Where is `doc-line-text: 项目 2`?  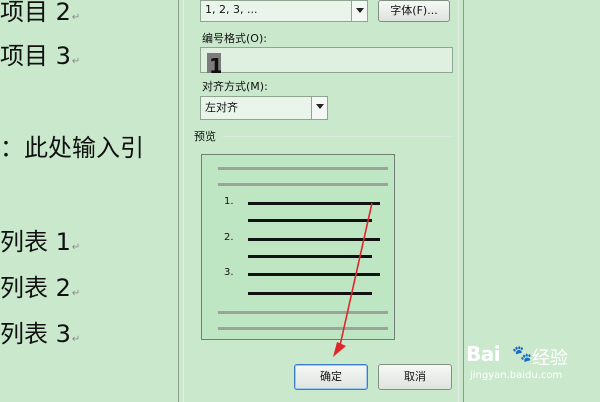 doc-line-text: 项目 2 is located at coordinates (35, 13).